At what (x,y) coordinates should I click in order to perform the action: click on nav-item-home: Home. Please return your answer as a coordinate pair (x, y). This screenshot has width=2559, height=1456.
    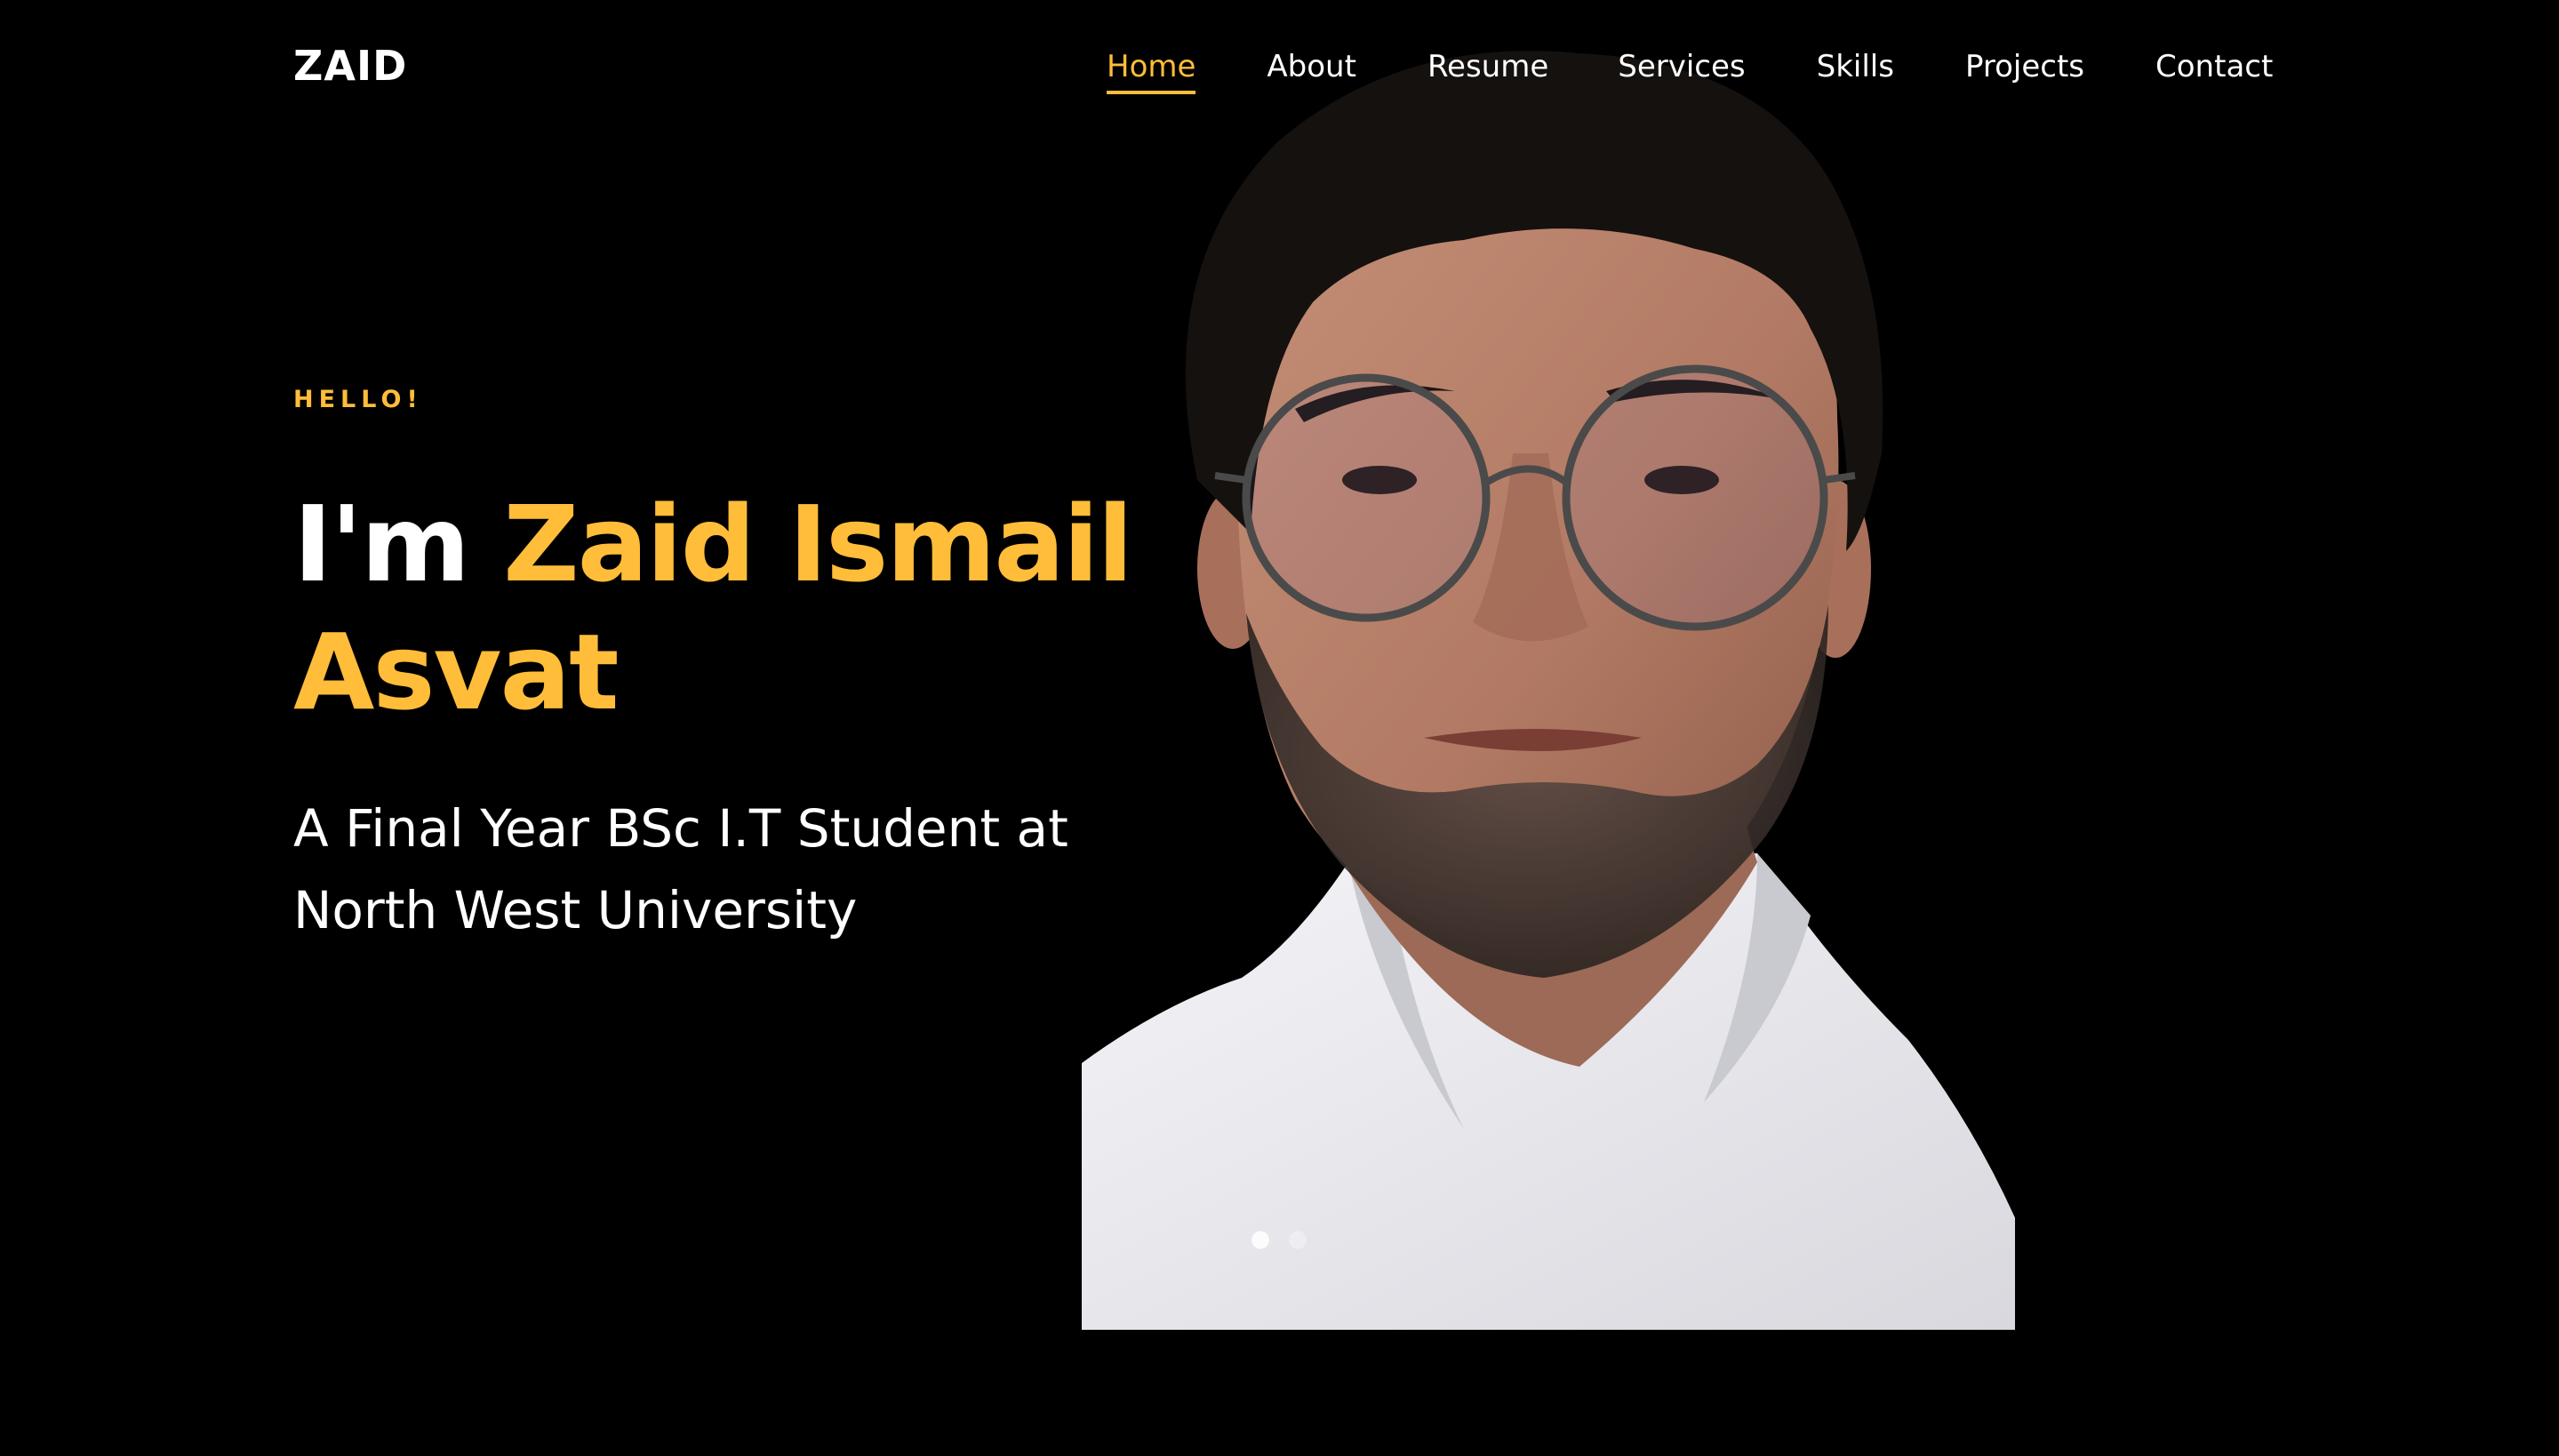
    Looking at the image, I should click on (1151, 68).